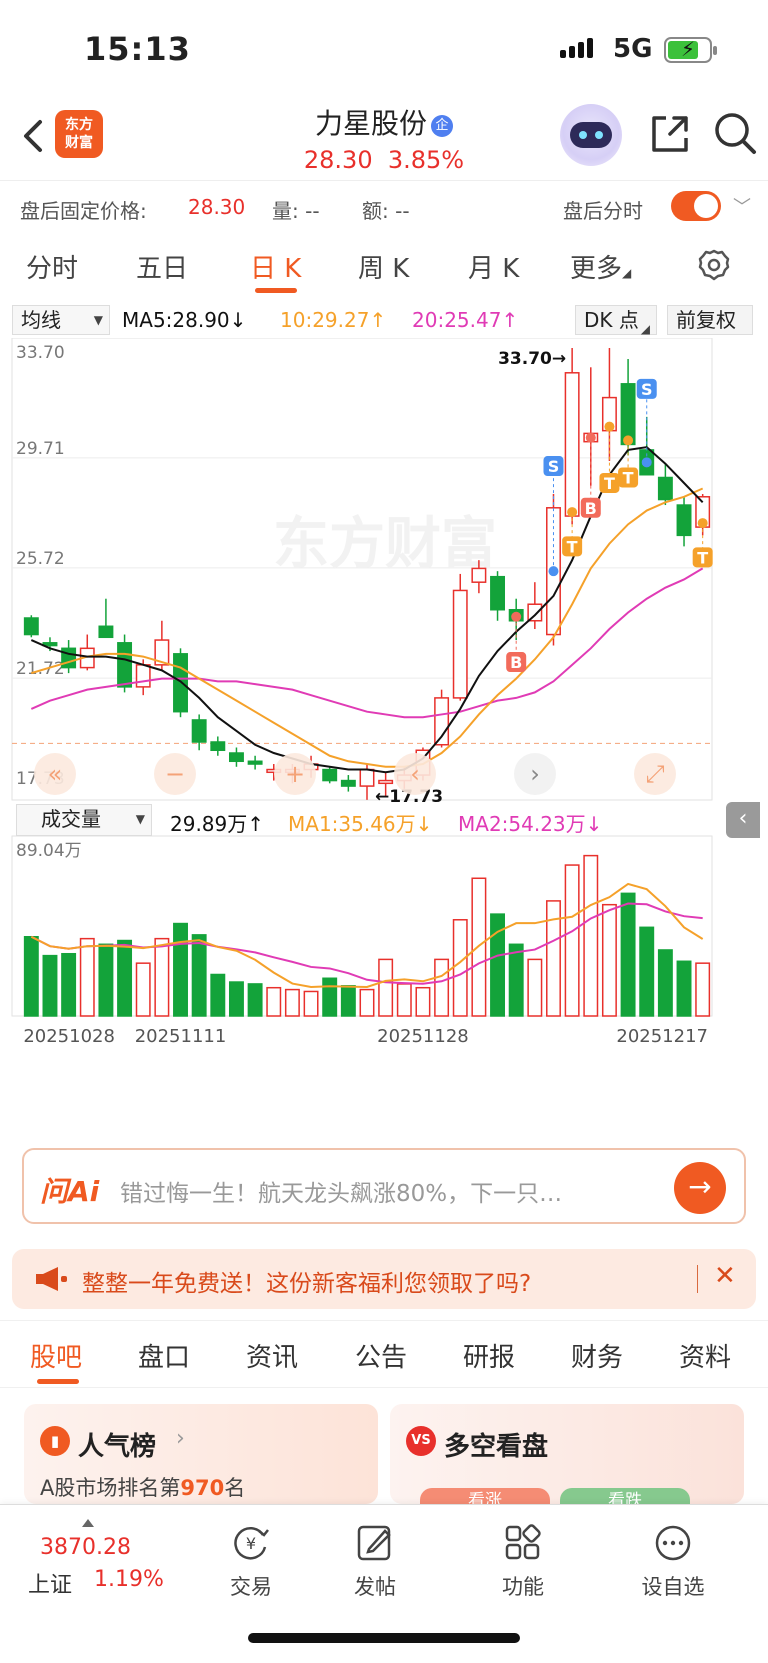 This screenshot has height=1663, width=768. What do you see at coordinates (175, 774) in the screenshot?
I see `minus-icon: −` at bounding box center [175, 774].